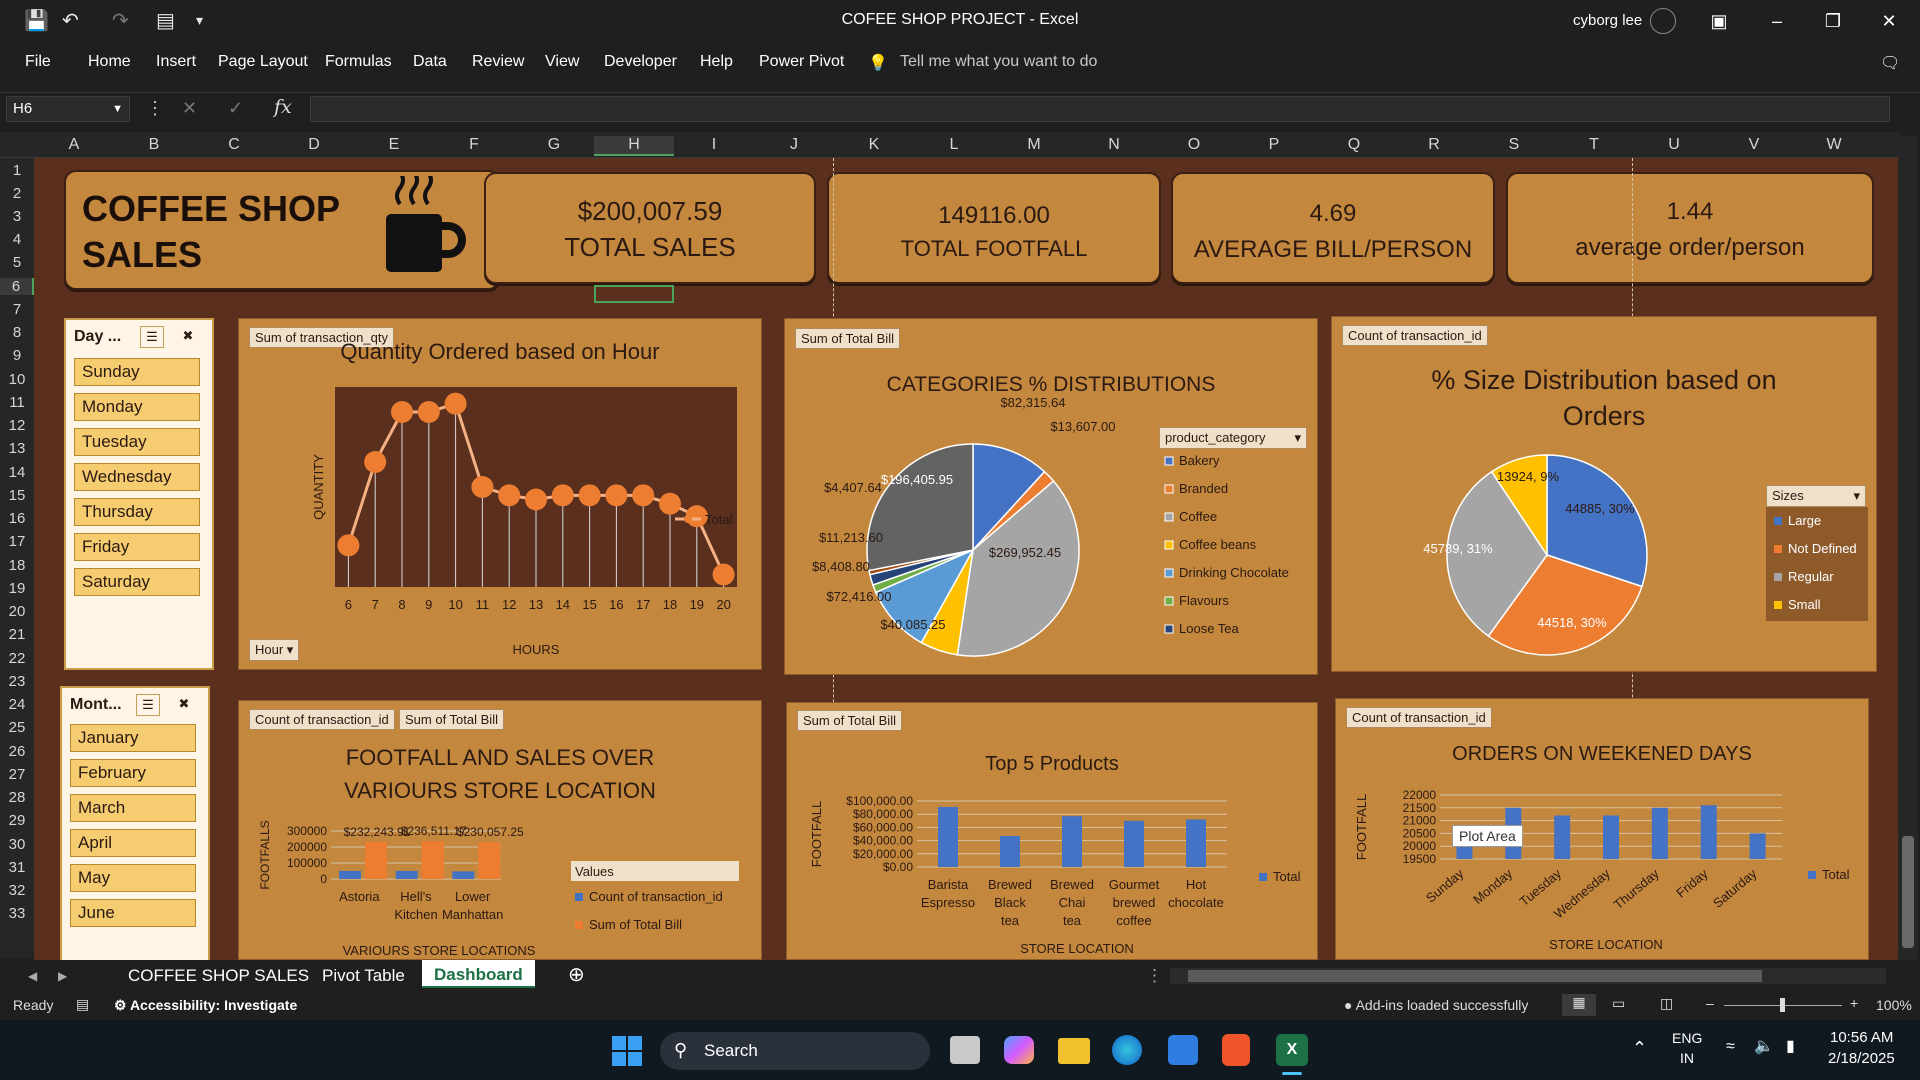 This screenshot has height=1080, width=1920. What do you see at coordinates (1710, 1003) in the screenshot?
I see `zoom-out-icon: –` at bounding box center [1710, 1003].